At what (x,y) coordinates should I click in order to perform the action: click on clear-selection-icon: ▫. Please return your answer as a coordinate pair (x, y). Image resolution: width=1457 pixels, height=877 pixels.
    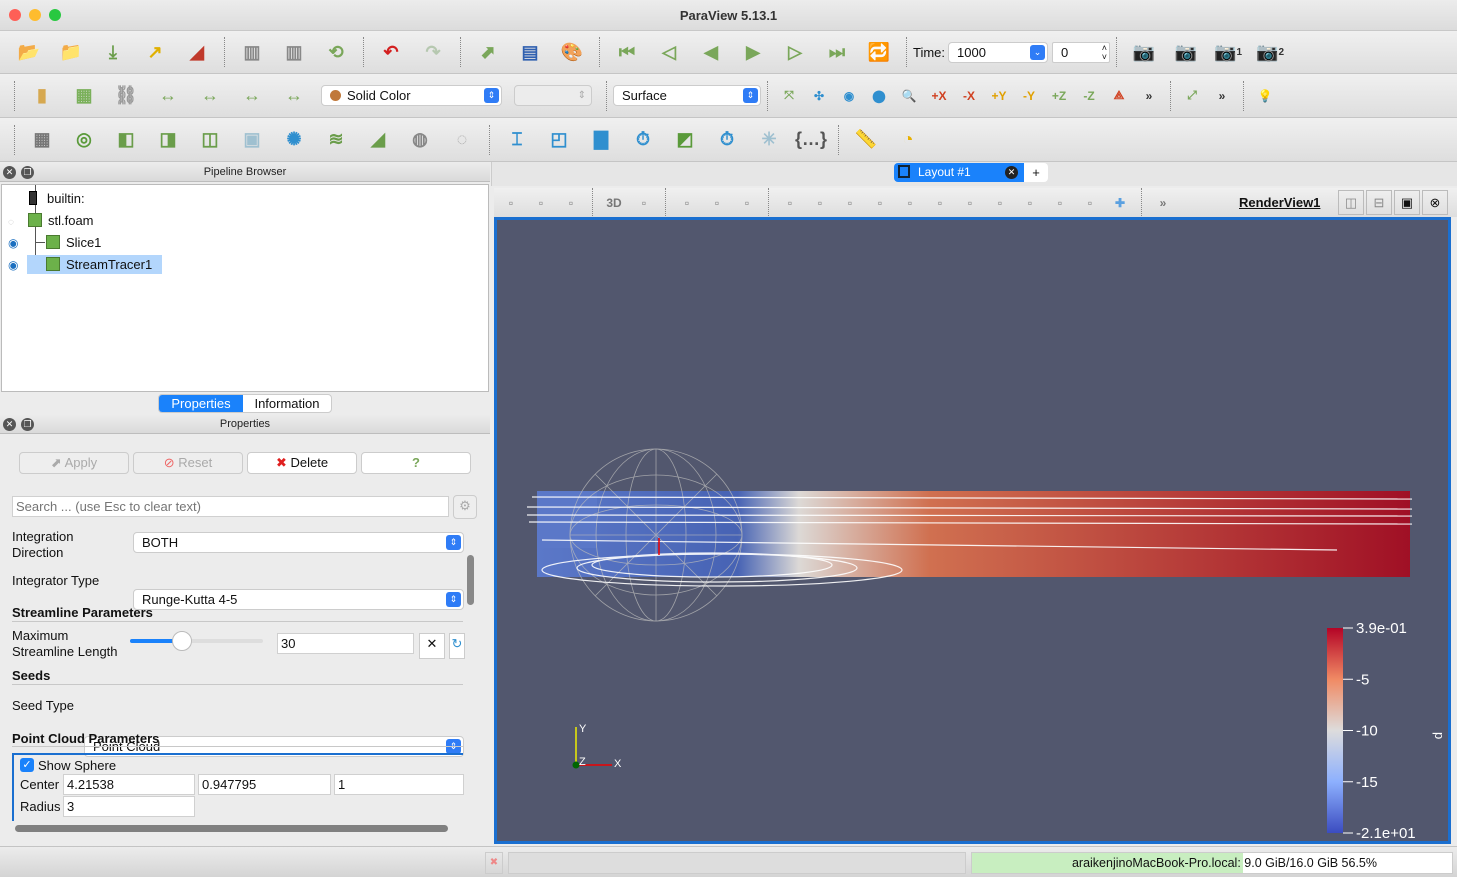
    Looking at the image, I should click on (940, 203).